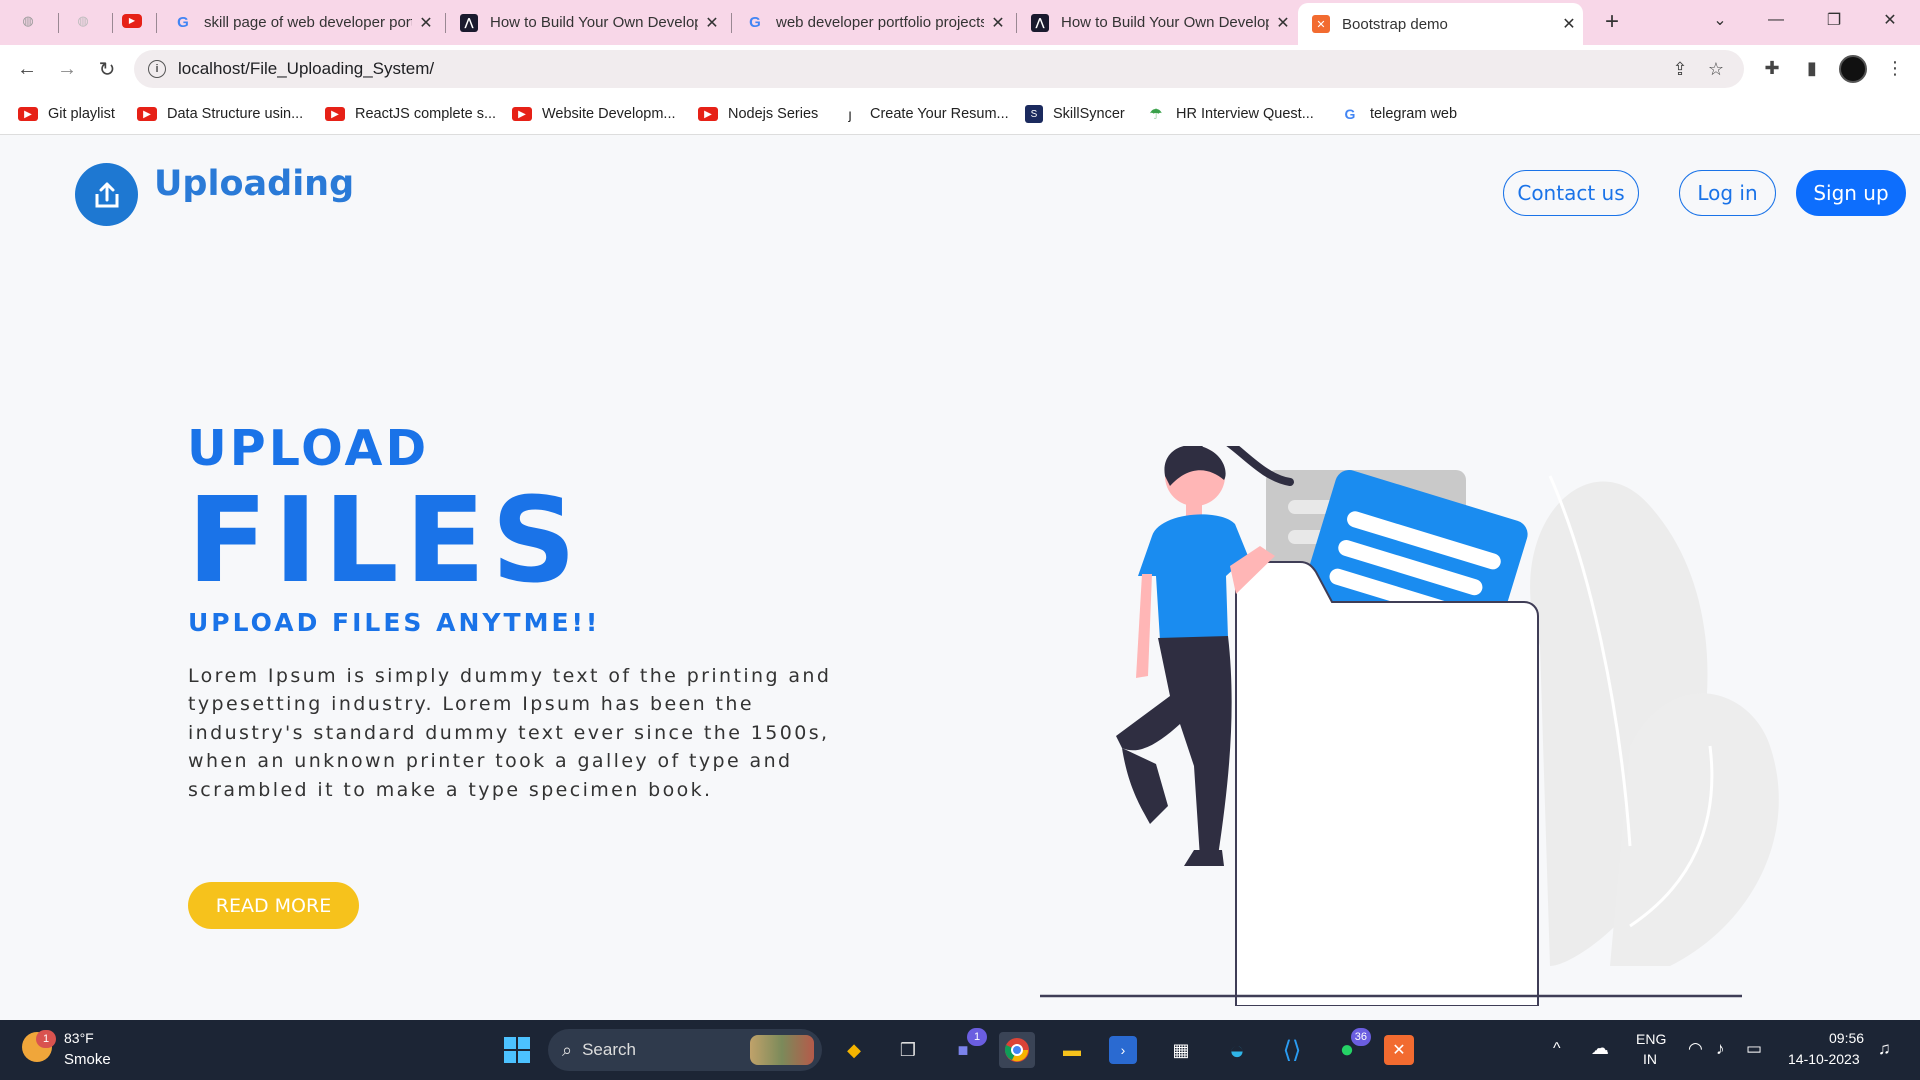  Describe the element at coordinates (1846, 1038) in the screenshot. I see `clock-time: 09:56` at that location.